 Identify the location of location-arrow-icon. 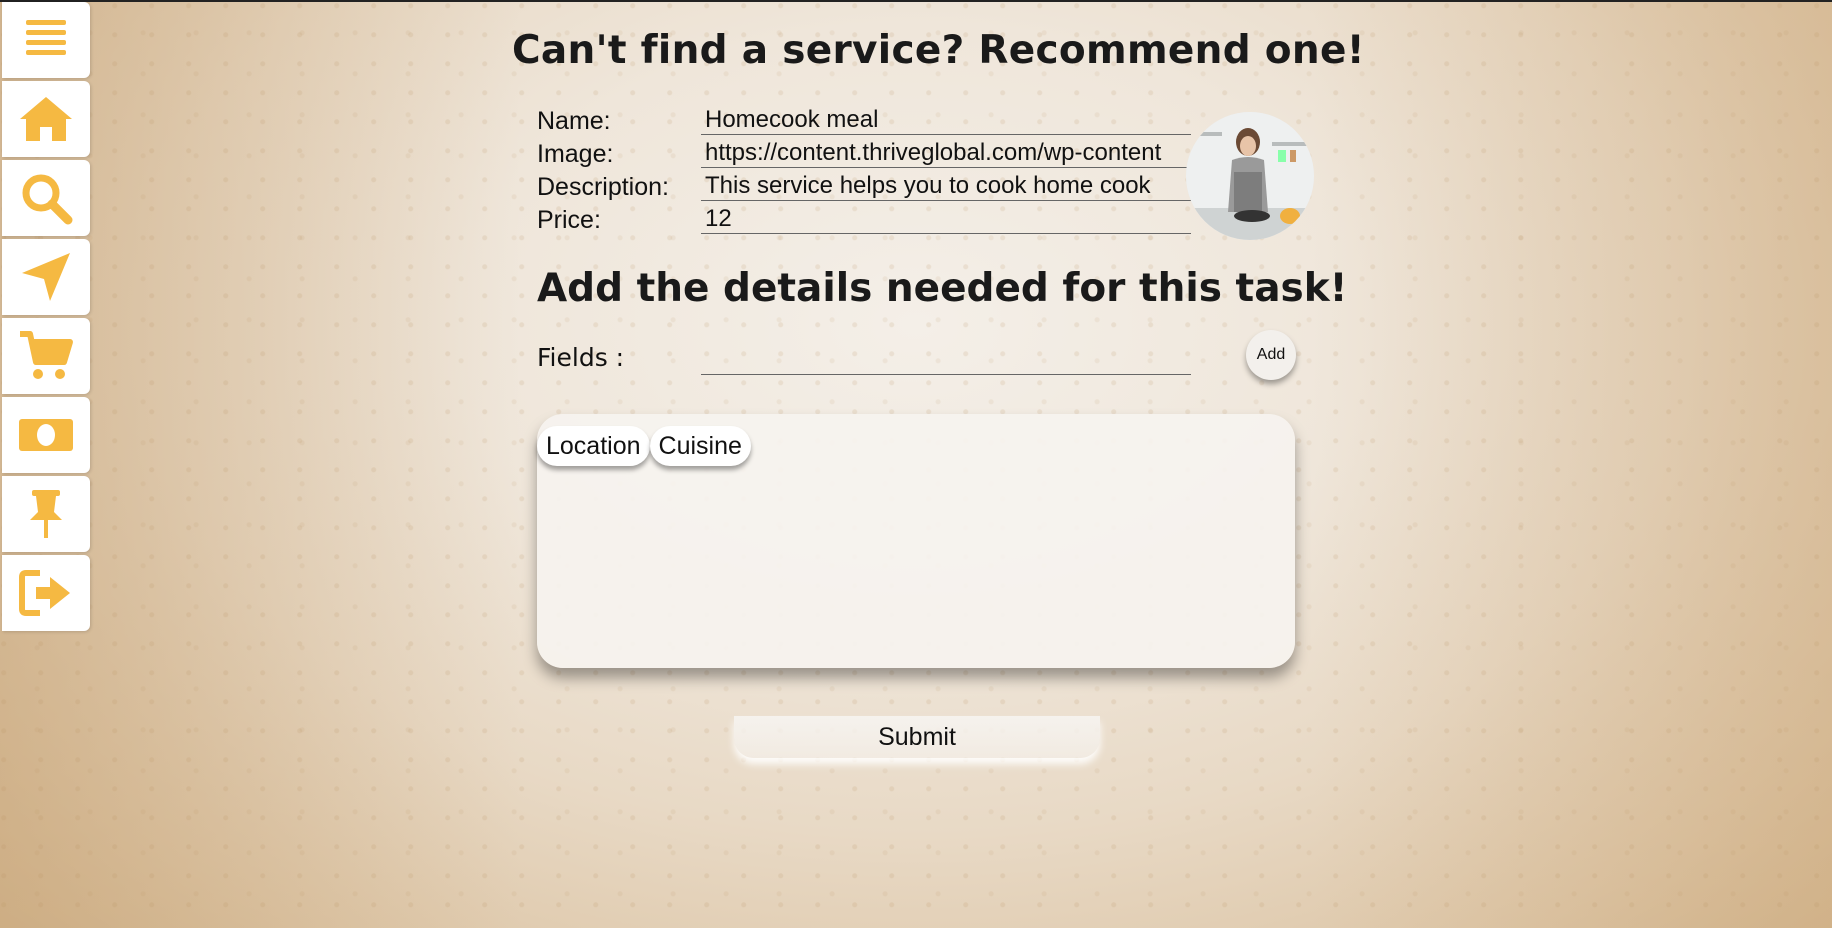
(46, 277).